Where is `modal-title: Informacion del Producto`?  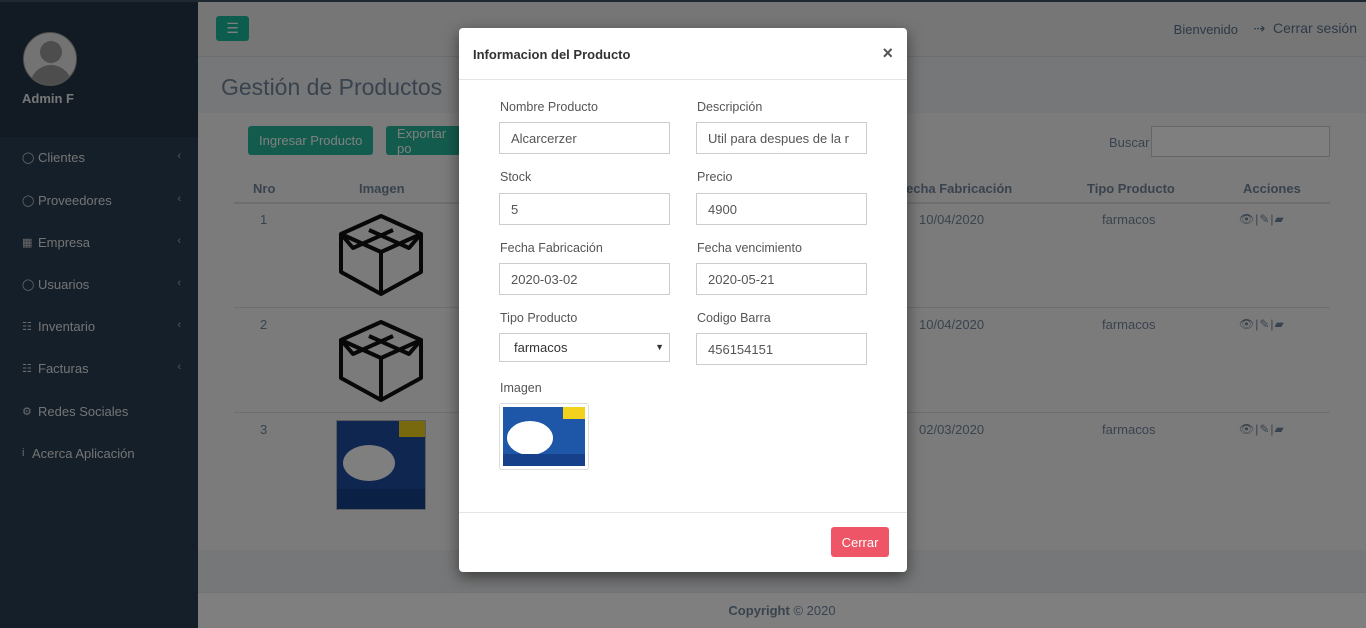 modal-title: Informacion del Producto is located at coordinates (552, 54).